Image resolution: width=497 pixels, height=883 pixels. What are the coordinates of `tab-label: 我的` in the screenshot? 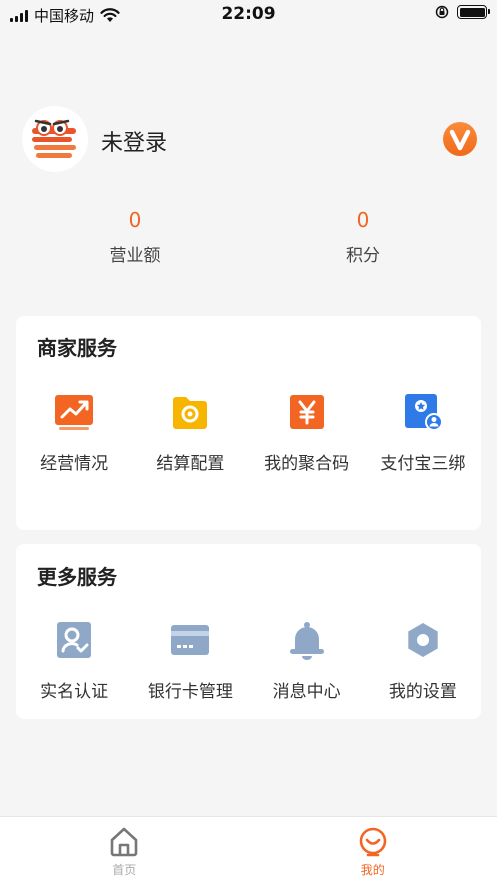 It's located at (372, 870).